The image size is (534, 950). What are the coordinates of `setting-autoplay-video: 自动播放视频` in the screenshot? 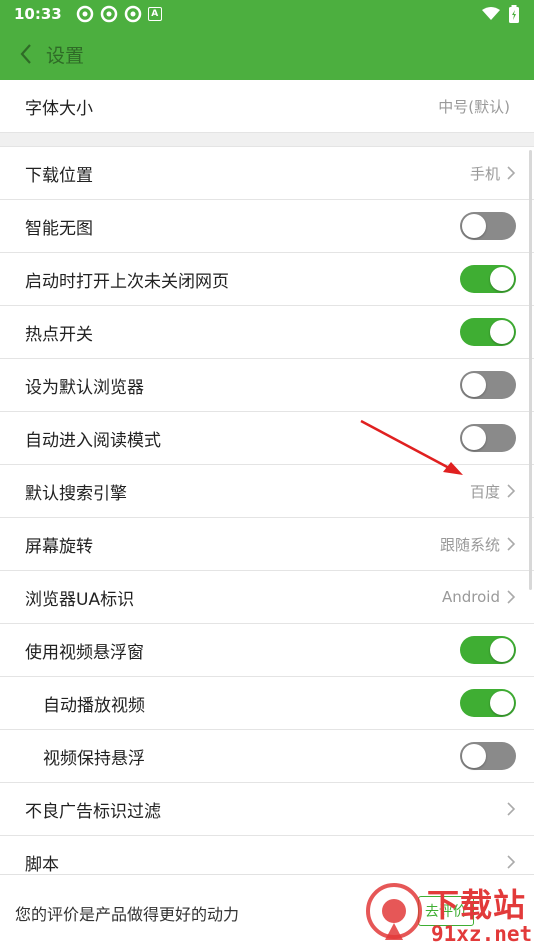 It's located at (267, 703).